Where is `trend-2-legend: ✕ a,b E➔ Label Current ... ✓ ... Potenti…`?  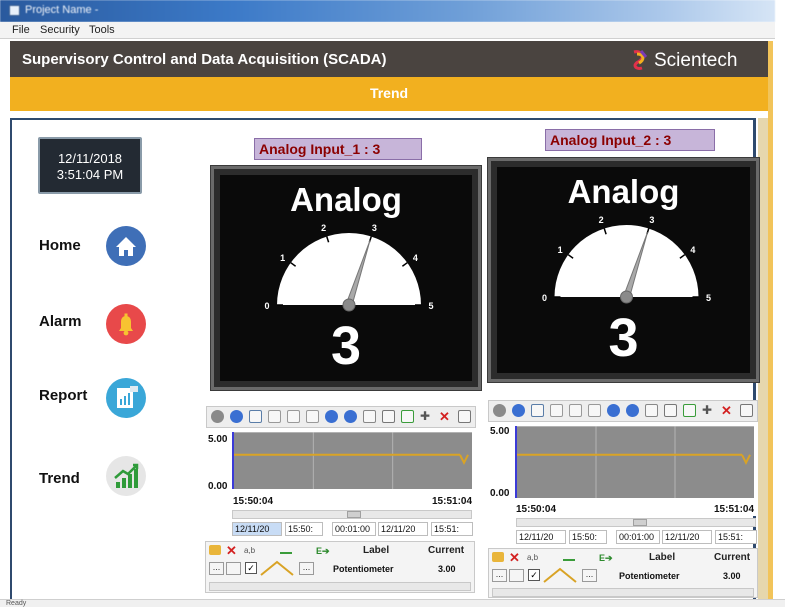
trend-2-legend: ✕ a,b E➔ Label Current ... ✓ ... Potenti… is located at coordinates (623, 573).